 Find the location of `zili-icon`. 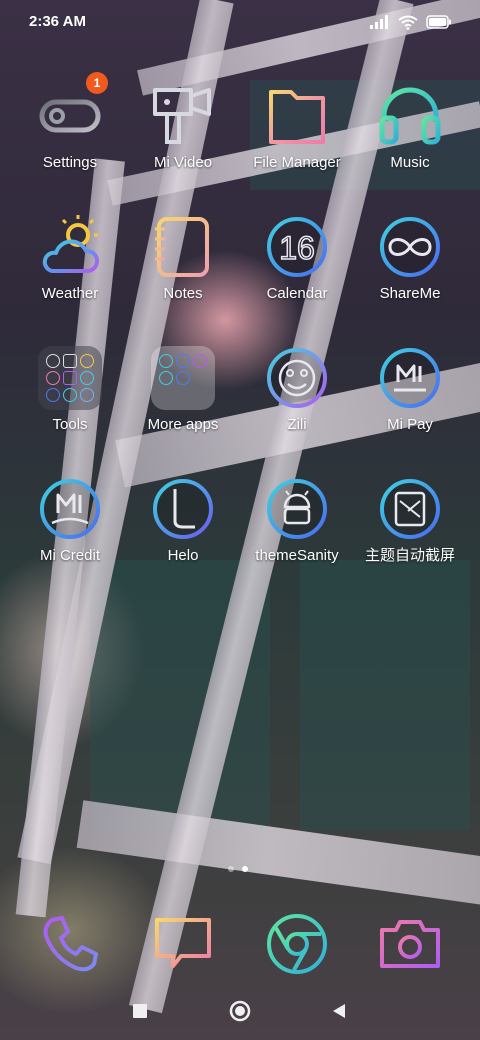

zili-icon is located at coordinates (297, 378).